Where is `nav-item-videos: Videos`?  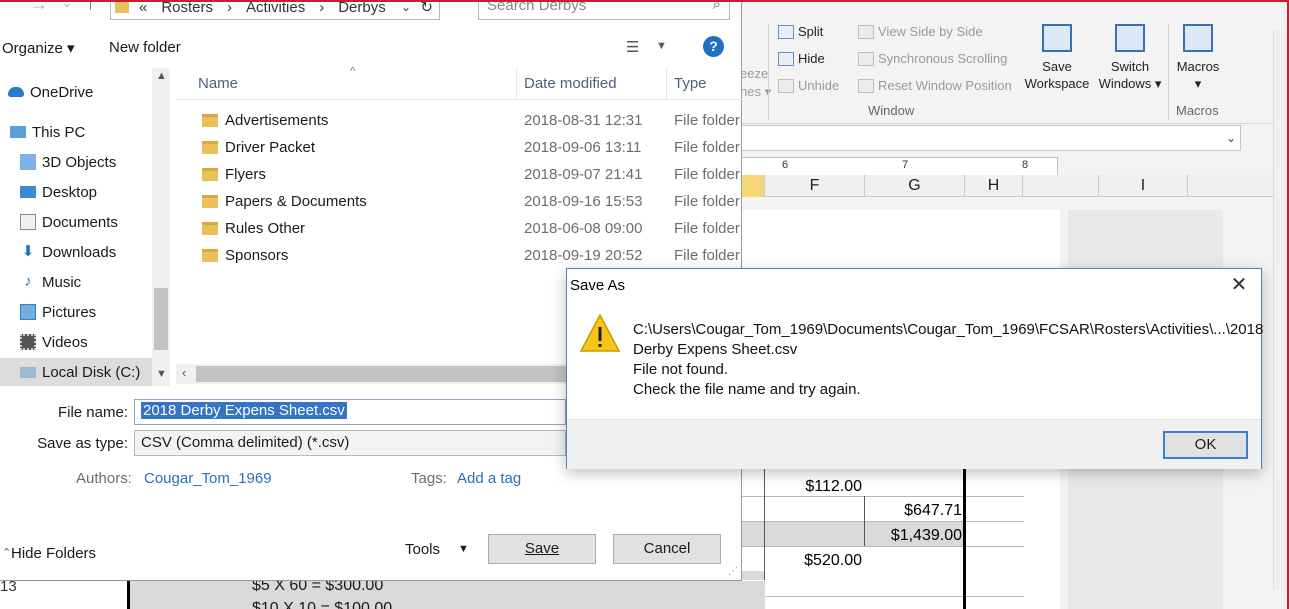
nav-item-videos: Videos is located at coordinates (85, 342).